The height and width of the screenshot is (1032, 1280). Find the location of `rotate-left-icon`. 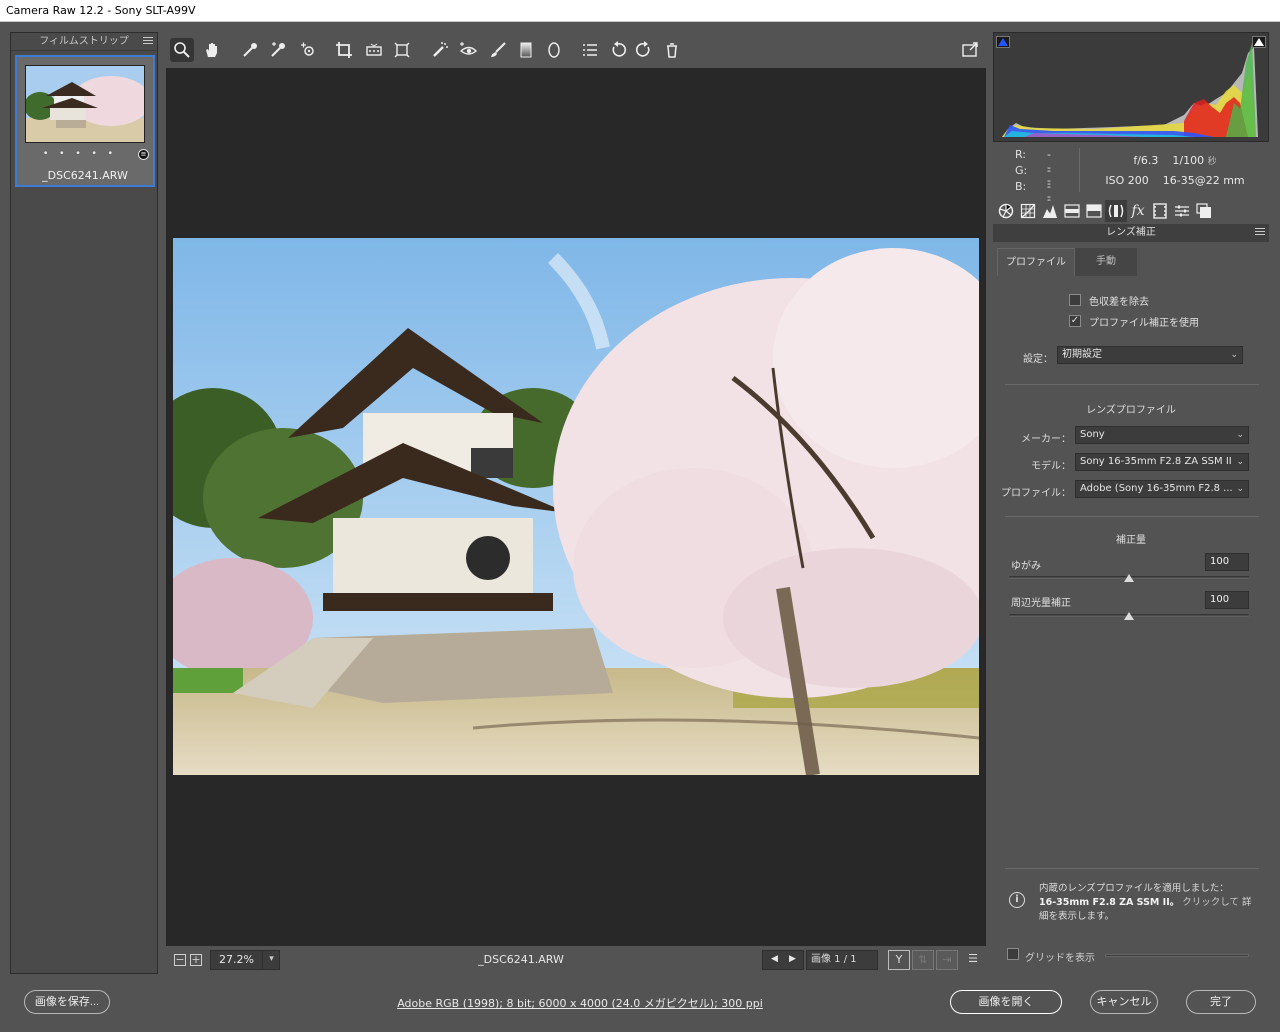

rotate-left-icon is located at coordinates (618, 50).